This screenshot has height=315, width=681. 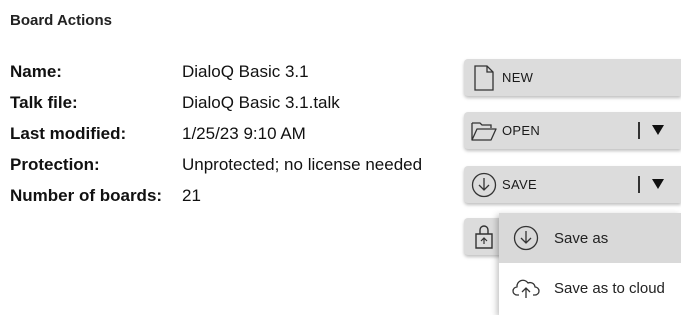 I want to click on save-dropdown-menu: Save as Save as to cloud, so click(x=590, y=264).